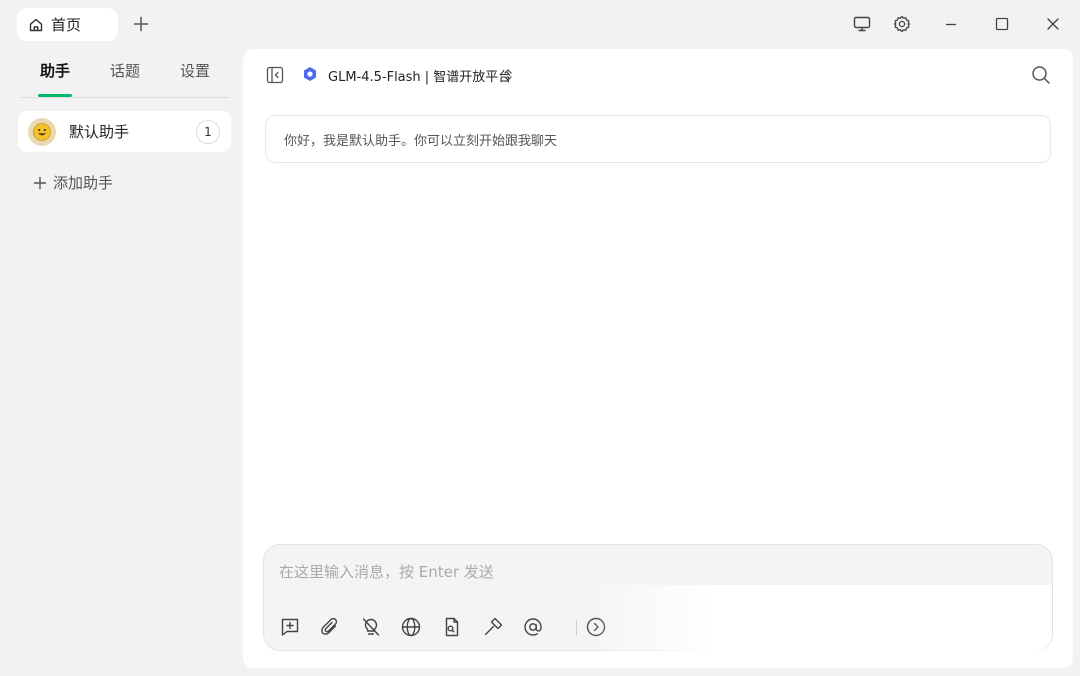 The width and height of the screenshot is (1080, 676). Describe the element at coordinates (902, 24) in the screenshot. I see `gear-icon` at that location.